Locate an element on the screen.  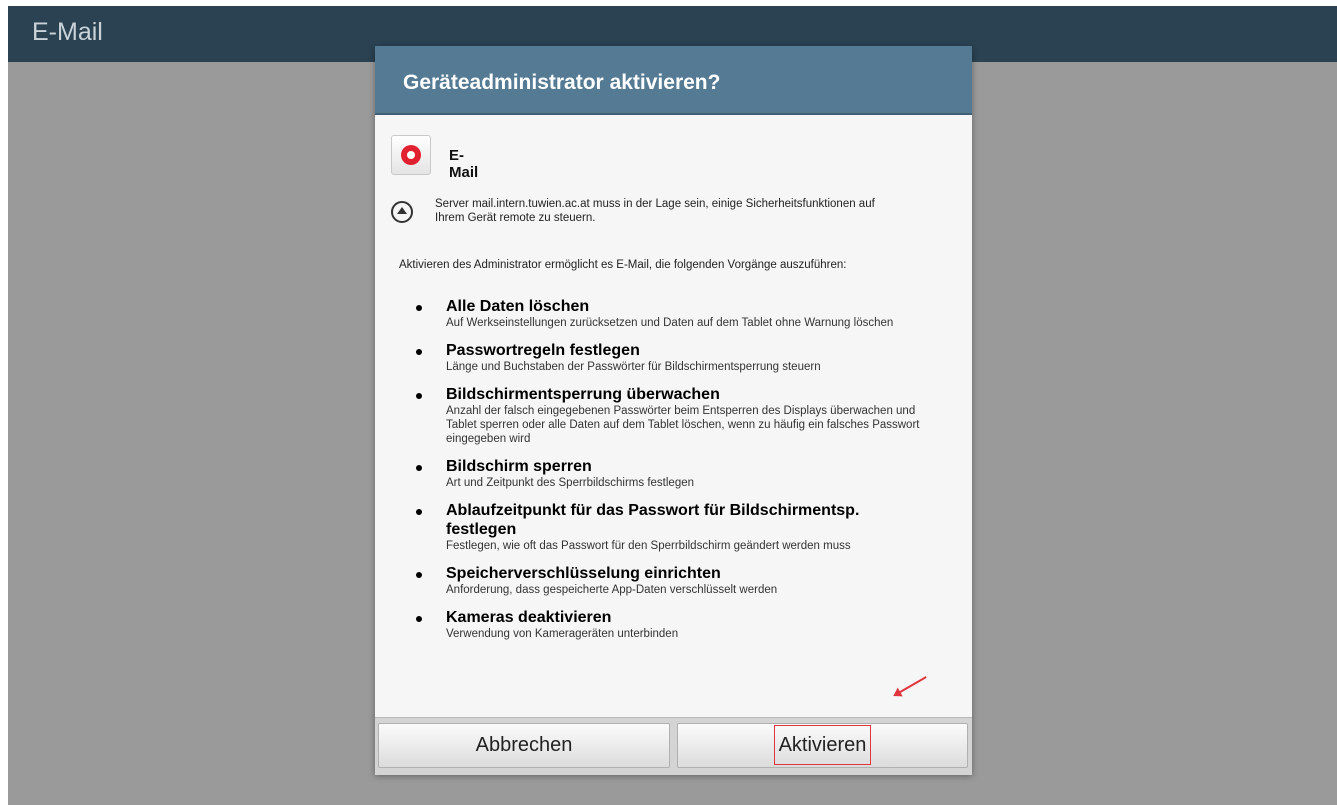
app-bar-title: E-Mail is located at coordinates (67, 32).